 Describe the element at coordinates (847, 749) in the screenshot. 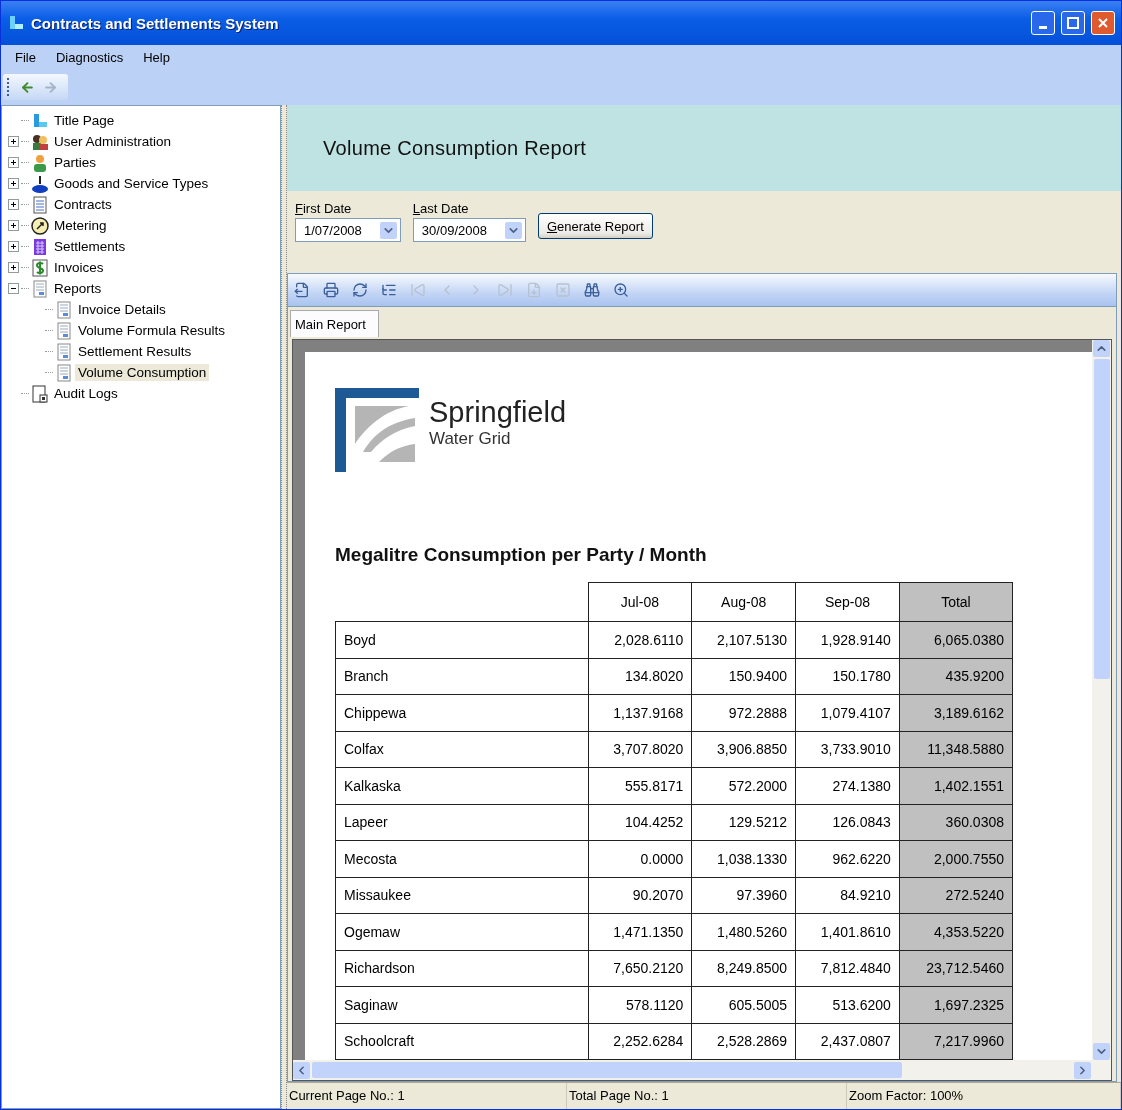

I see `table-cell: 3,733.9010` at that location.